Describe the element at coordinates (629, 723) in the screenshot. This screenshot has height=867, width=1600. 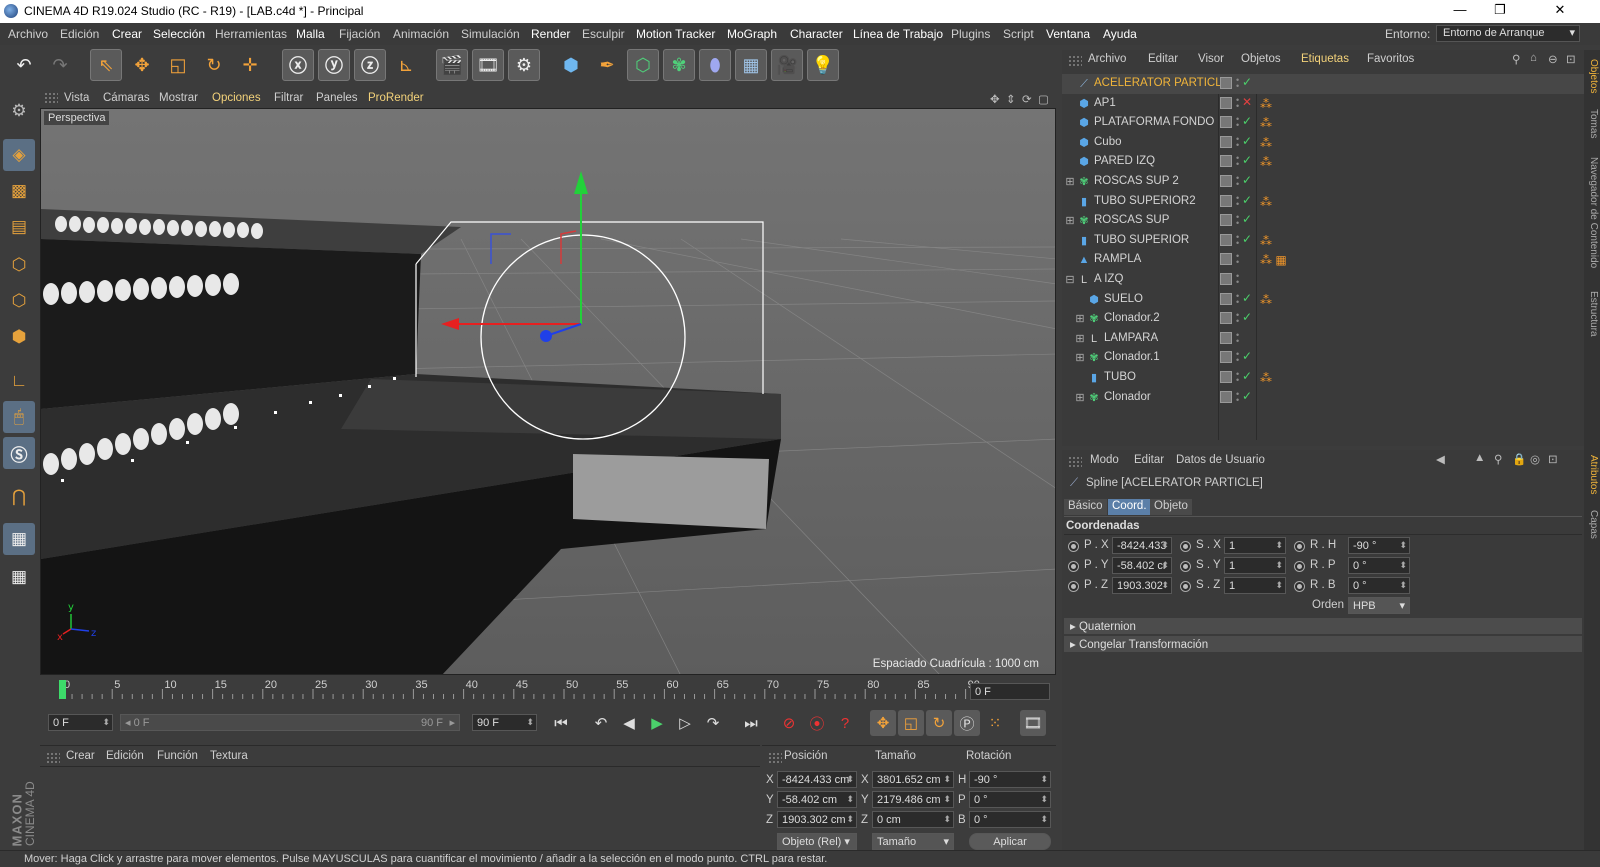
I see `previous-frame-icon: ◀` at that location.